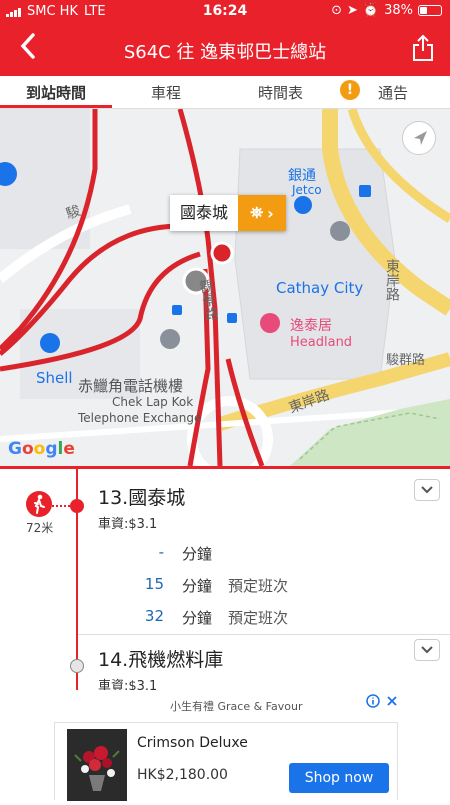 This screenshot has height=805, width=450. What do you see at coordinates (307, 190) in the screenshot?
I see `map-label-jetco-en: Jetco` at bounding box center [307, 190].